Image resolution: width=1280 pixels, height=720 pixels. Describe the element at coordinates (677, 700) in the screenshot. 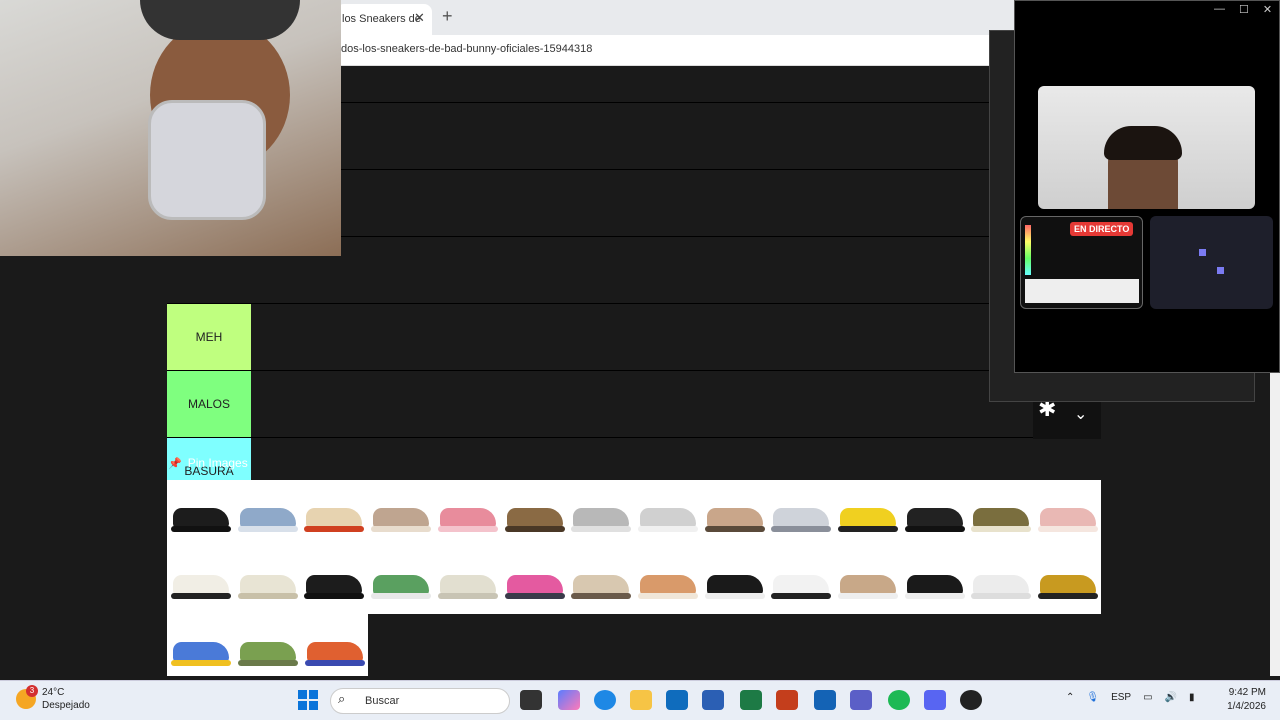

I see `outlook-icon` at that location.